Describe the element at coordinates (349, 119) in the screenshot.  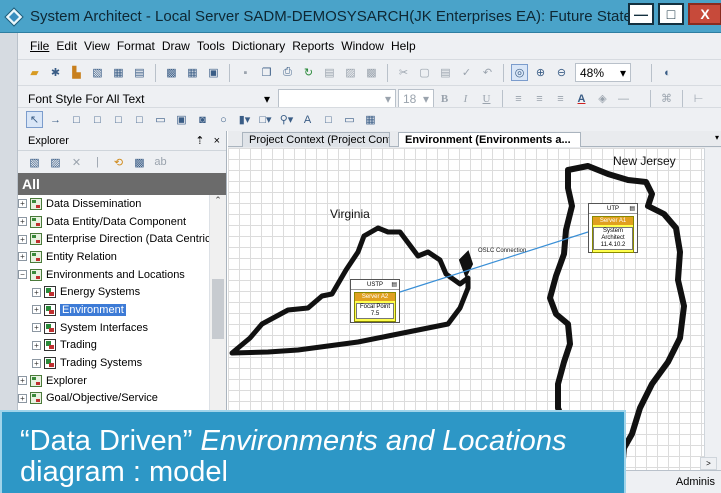
I see `panel-tool-icon: ▭` at that location.